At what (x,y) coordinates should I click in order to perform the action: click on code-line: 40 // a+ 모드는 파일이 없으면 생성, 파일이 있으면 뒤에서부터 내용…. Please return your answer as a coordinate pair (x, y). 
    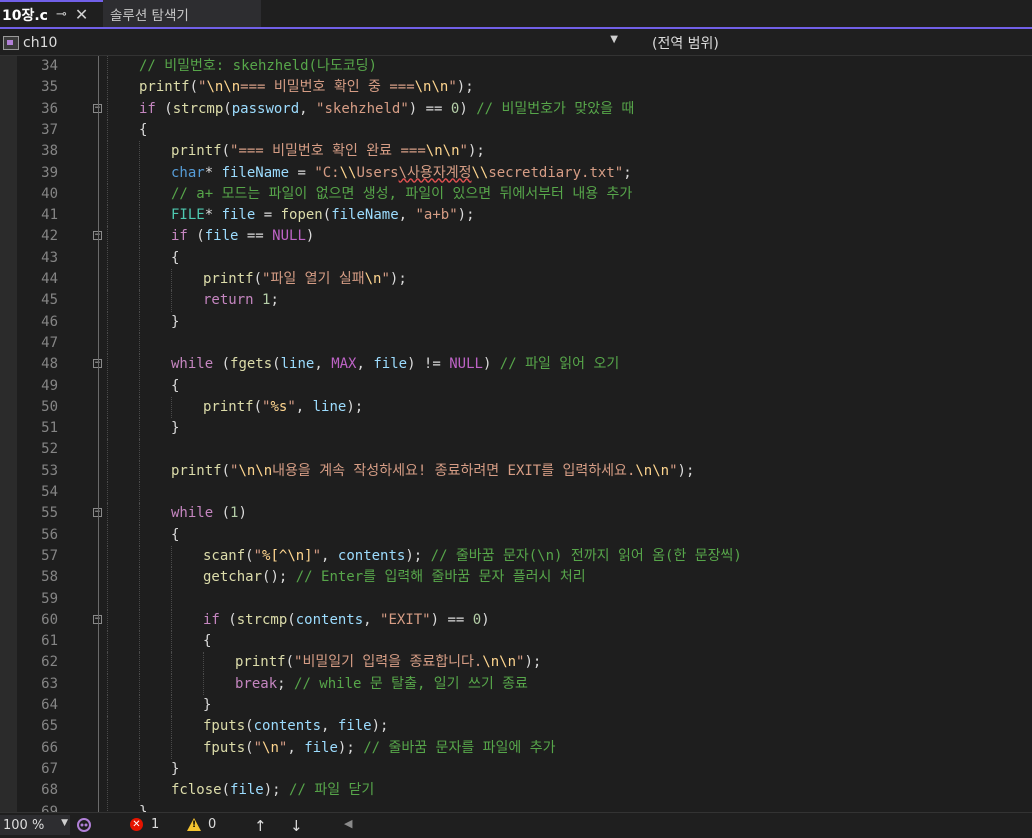
    Looking at the image, I should click on (516, 194).